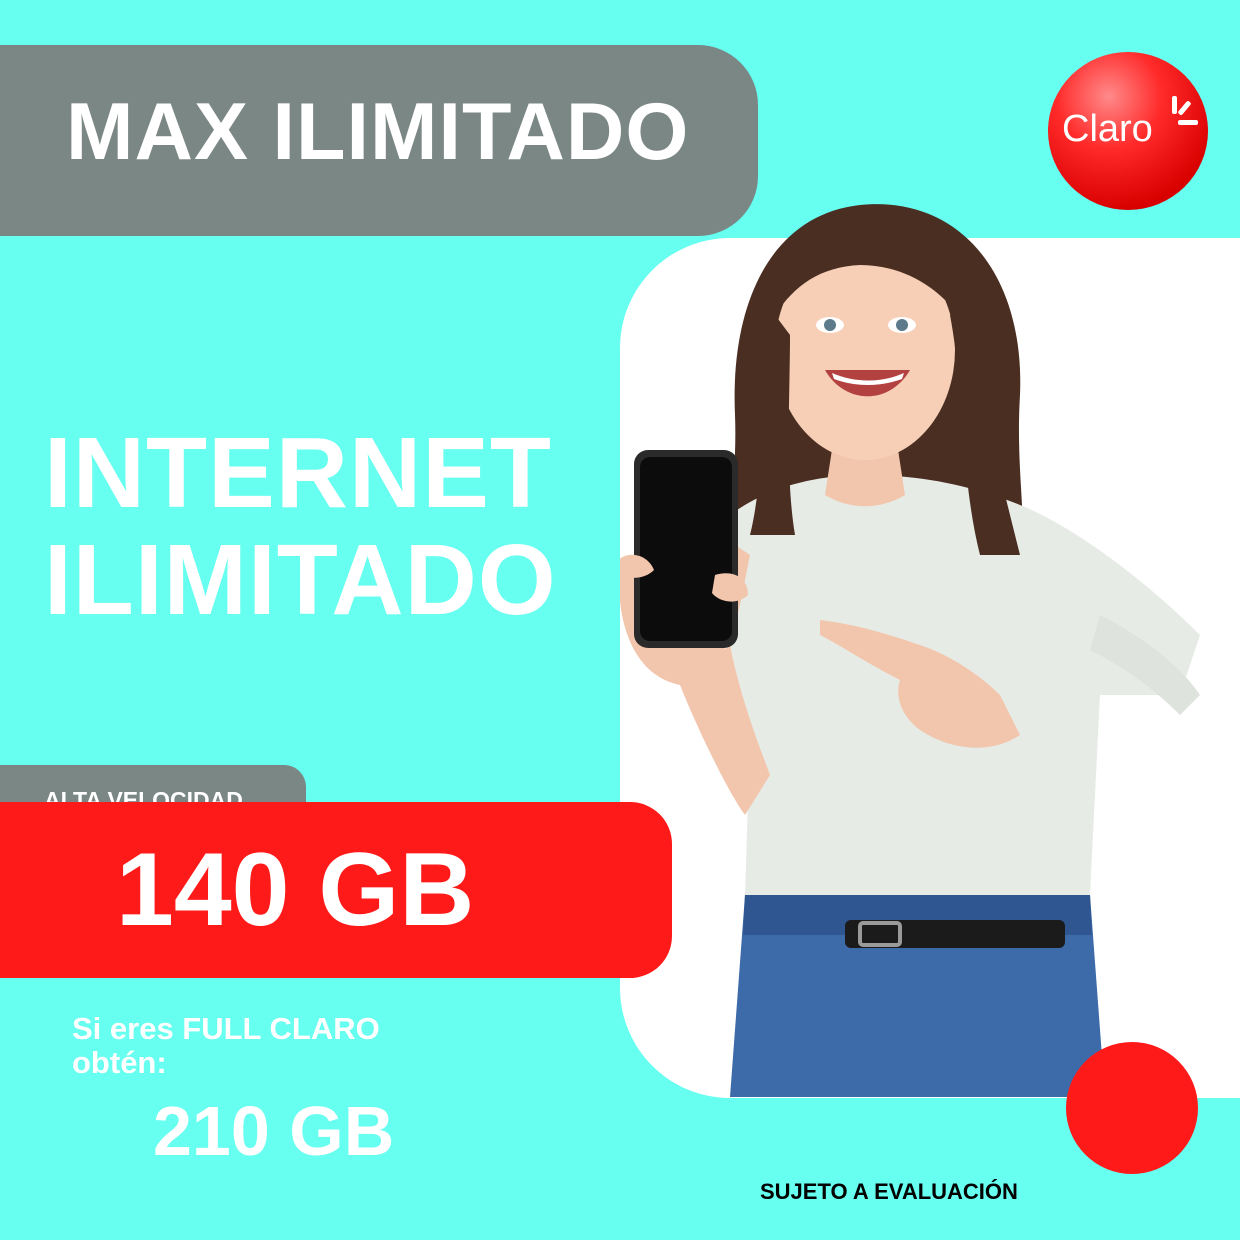 This screenshot has width=1240, height=1240. I want to click on full-claro-line-2: obtén:, so click(119, 1063).